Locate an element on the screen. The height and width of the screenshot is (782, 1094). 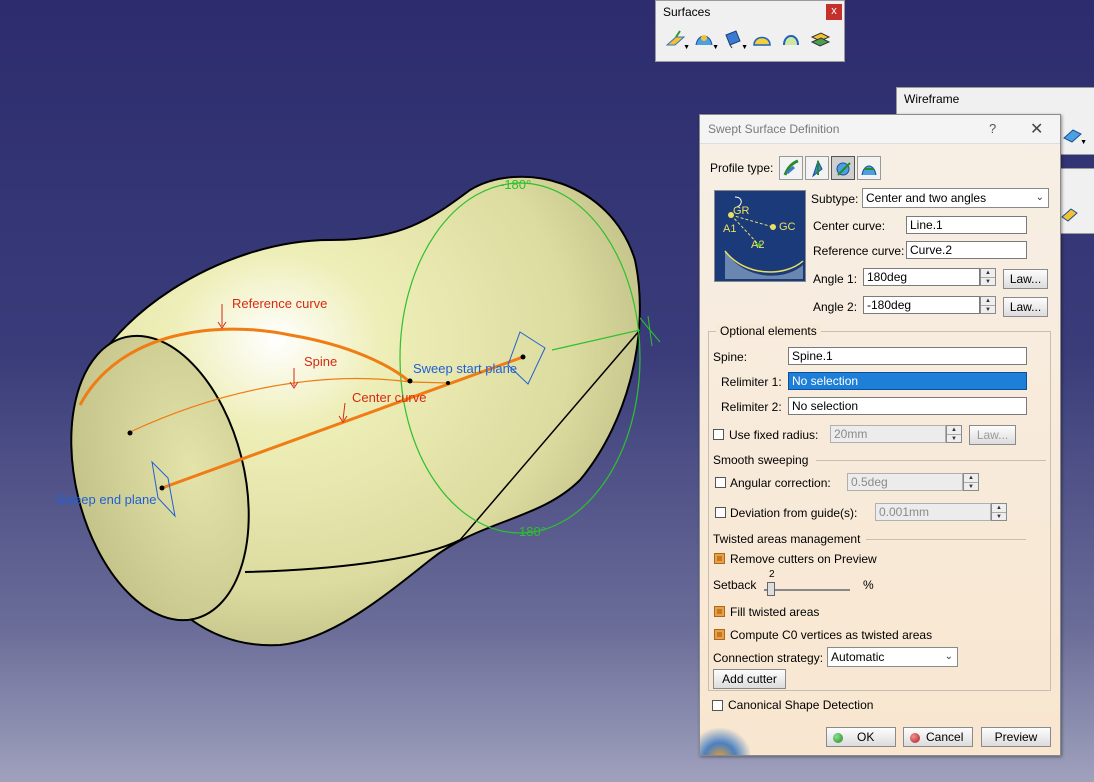
compute-c0-checkbox is located at coordinates (719, 634).